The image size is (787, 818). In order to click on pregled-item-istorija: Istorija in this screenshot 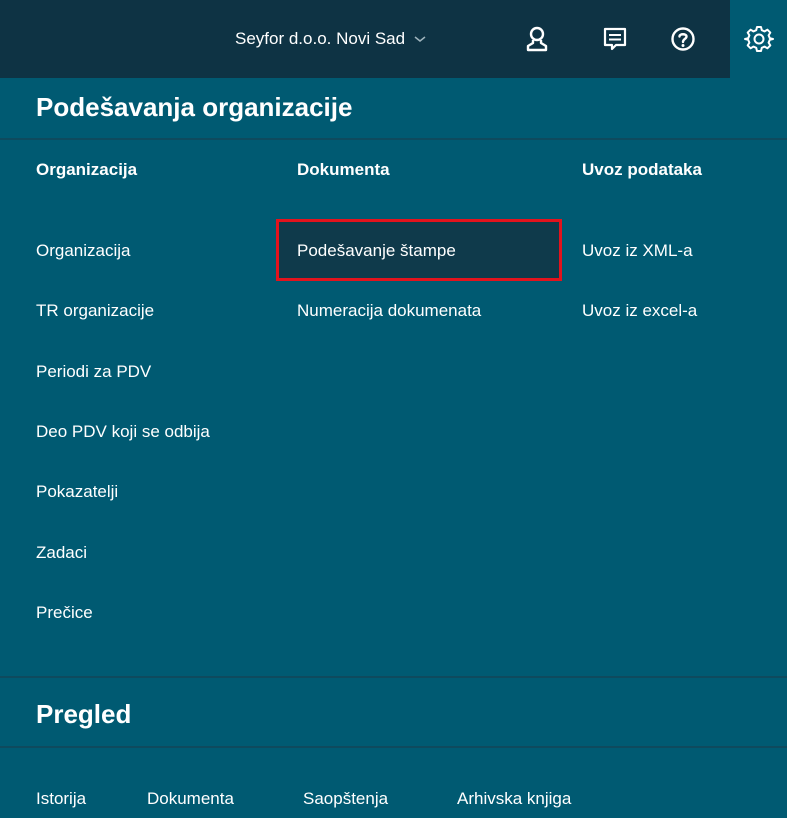, I will do `click(61, 799)`.